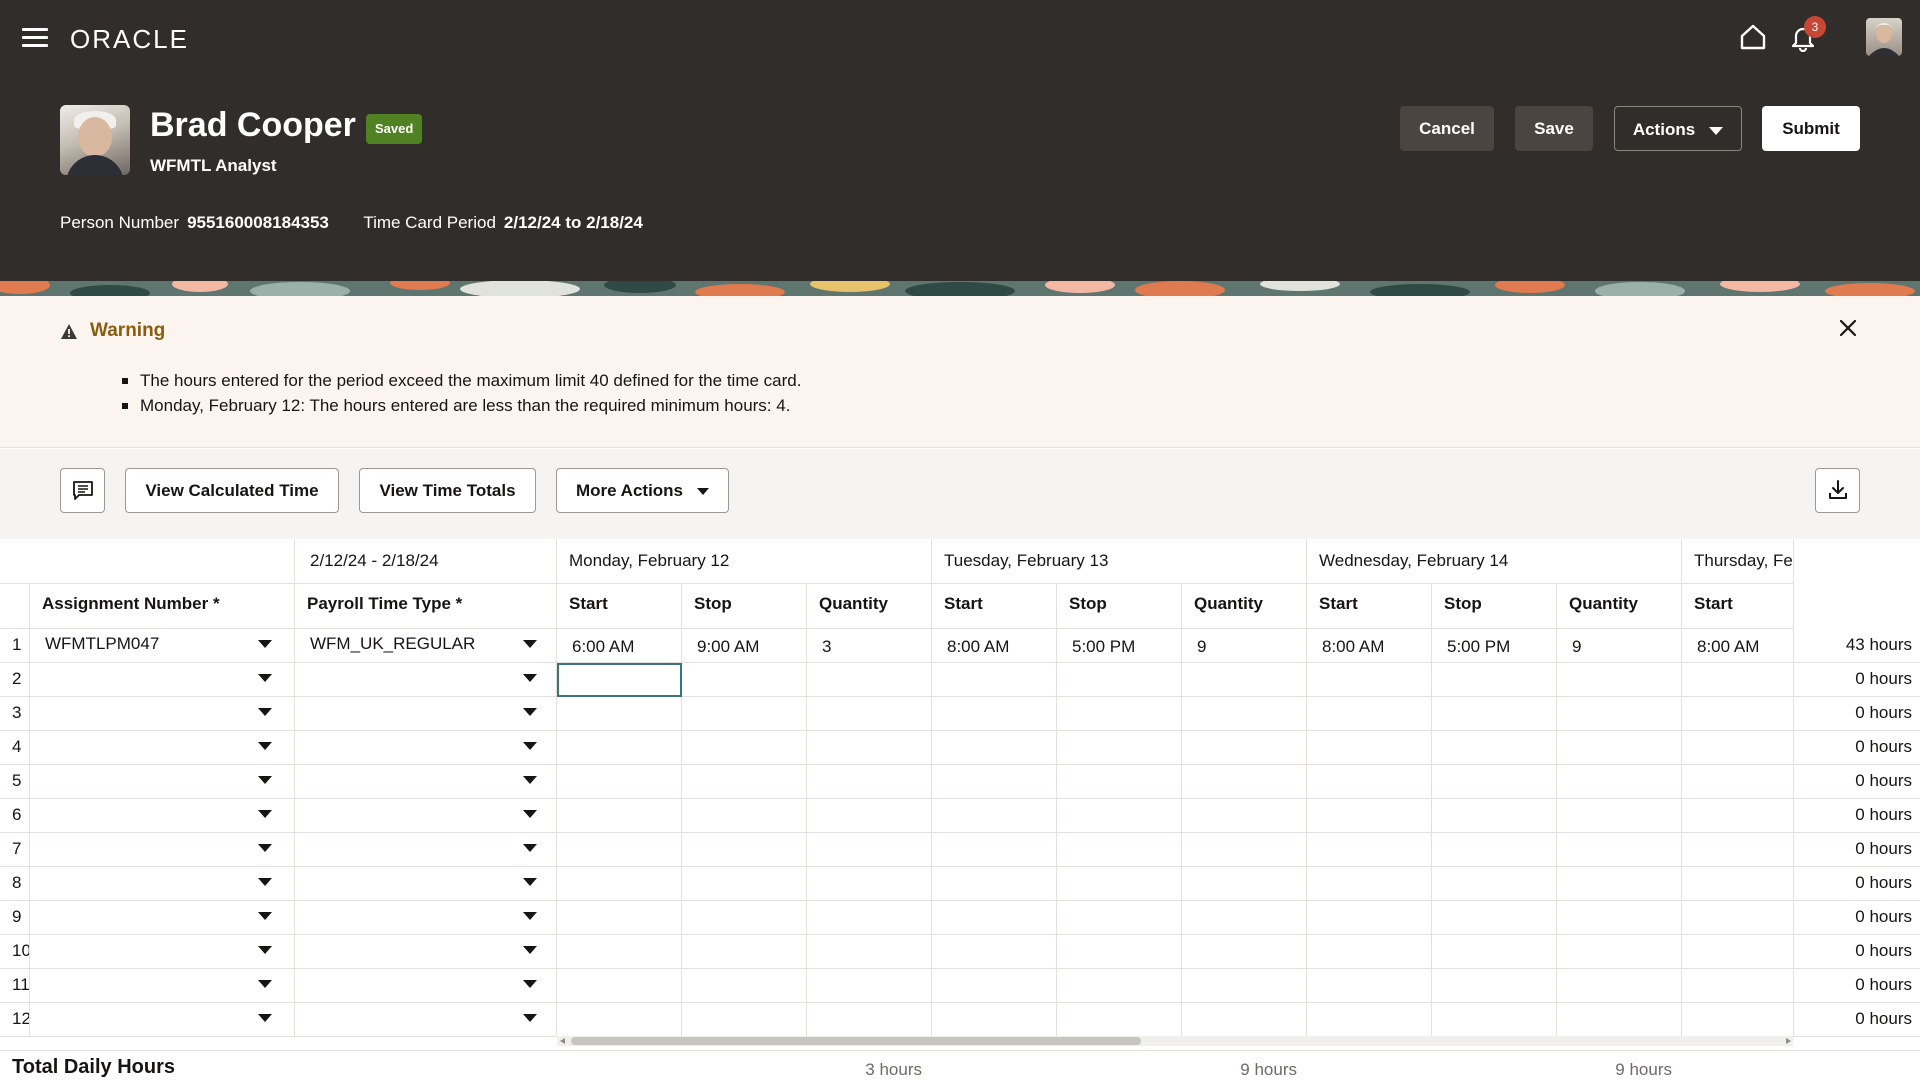 Image resolution: width=1920 pixels, height=1080 pixels. Describe the element at coordinates (162, 646) in the screenshot. I see `assignment-select: WFMTLPM047` at that location.